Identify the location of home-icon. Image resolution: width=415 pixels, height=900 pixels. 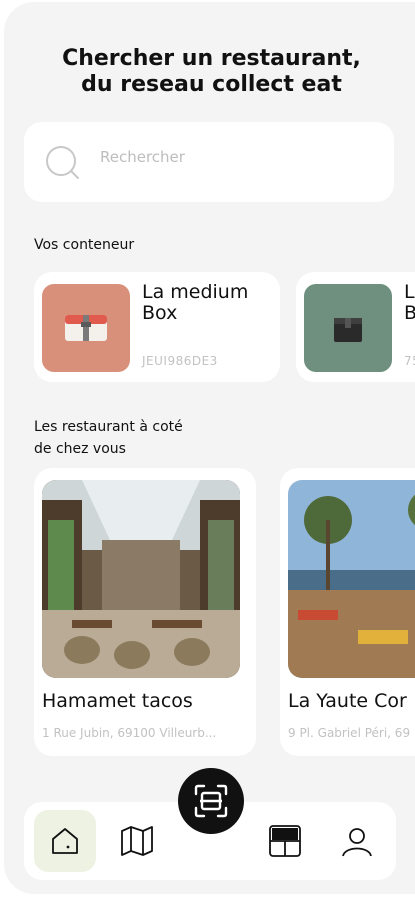
(65, 841).